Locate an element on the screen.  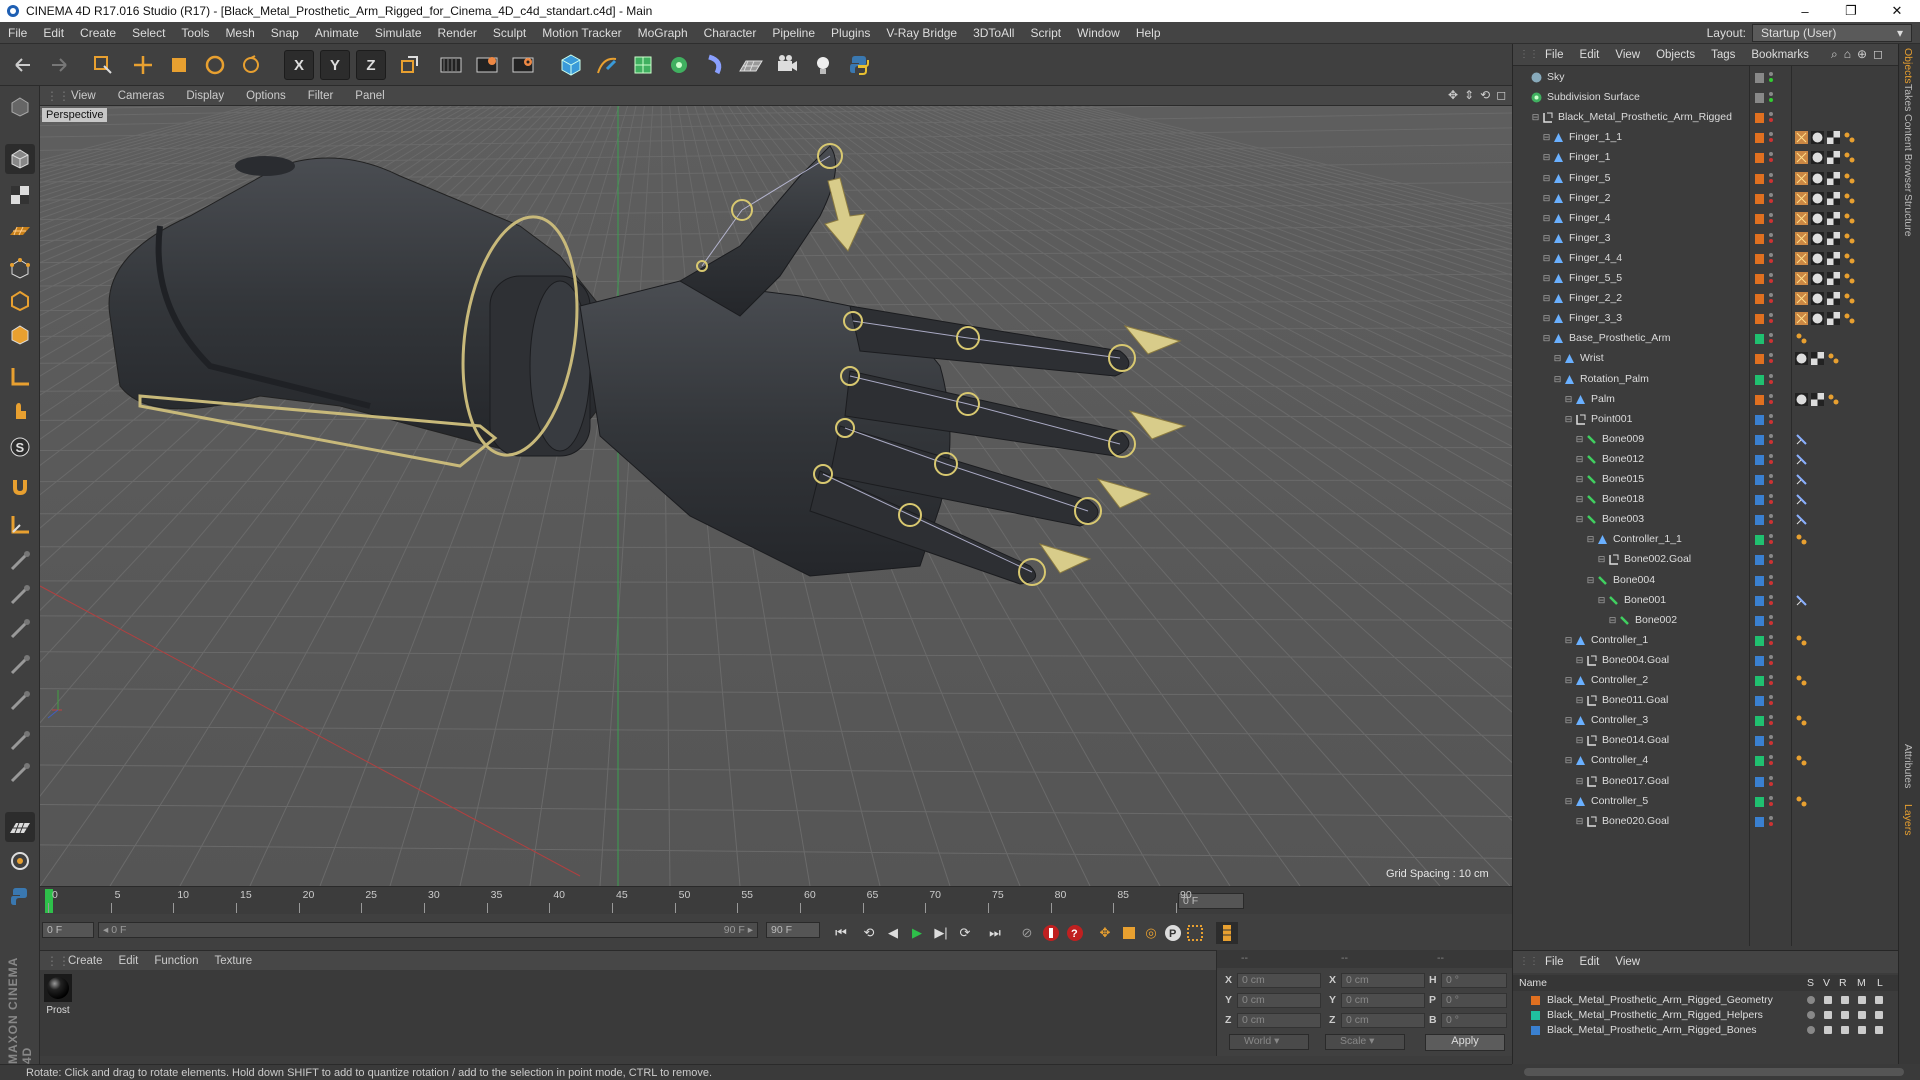
object-name: Controller_5 is located at coordinates (1619, 801).